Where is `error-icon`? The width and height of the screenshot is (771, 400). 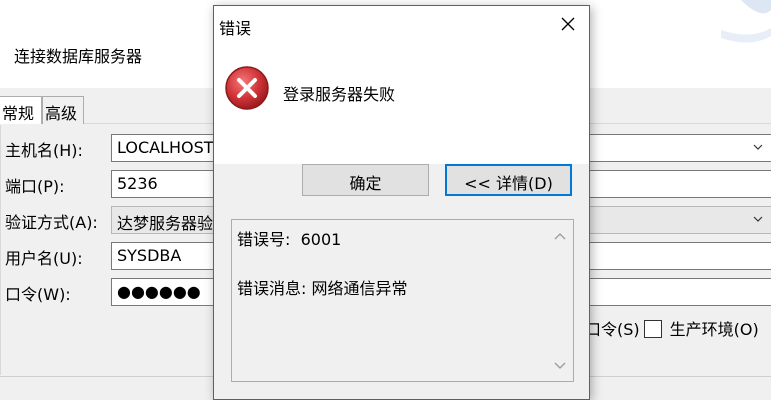 error-icon is located at coordinates (247, 88).